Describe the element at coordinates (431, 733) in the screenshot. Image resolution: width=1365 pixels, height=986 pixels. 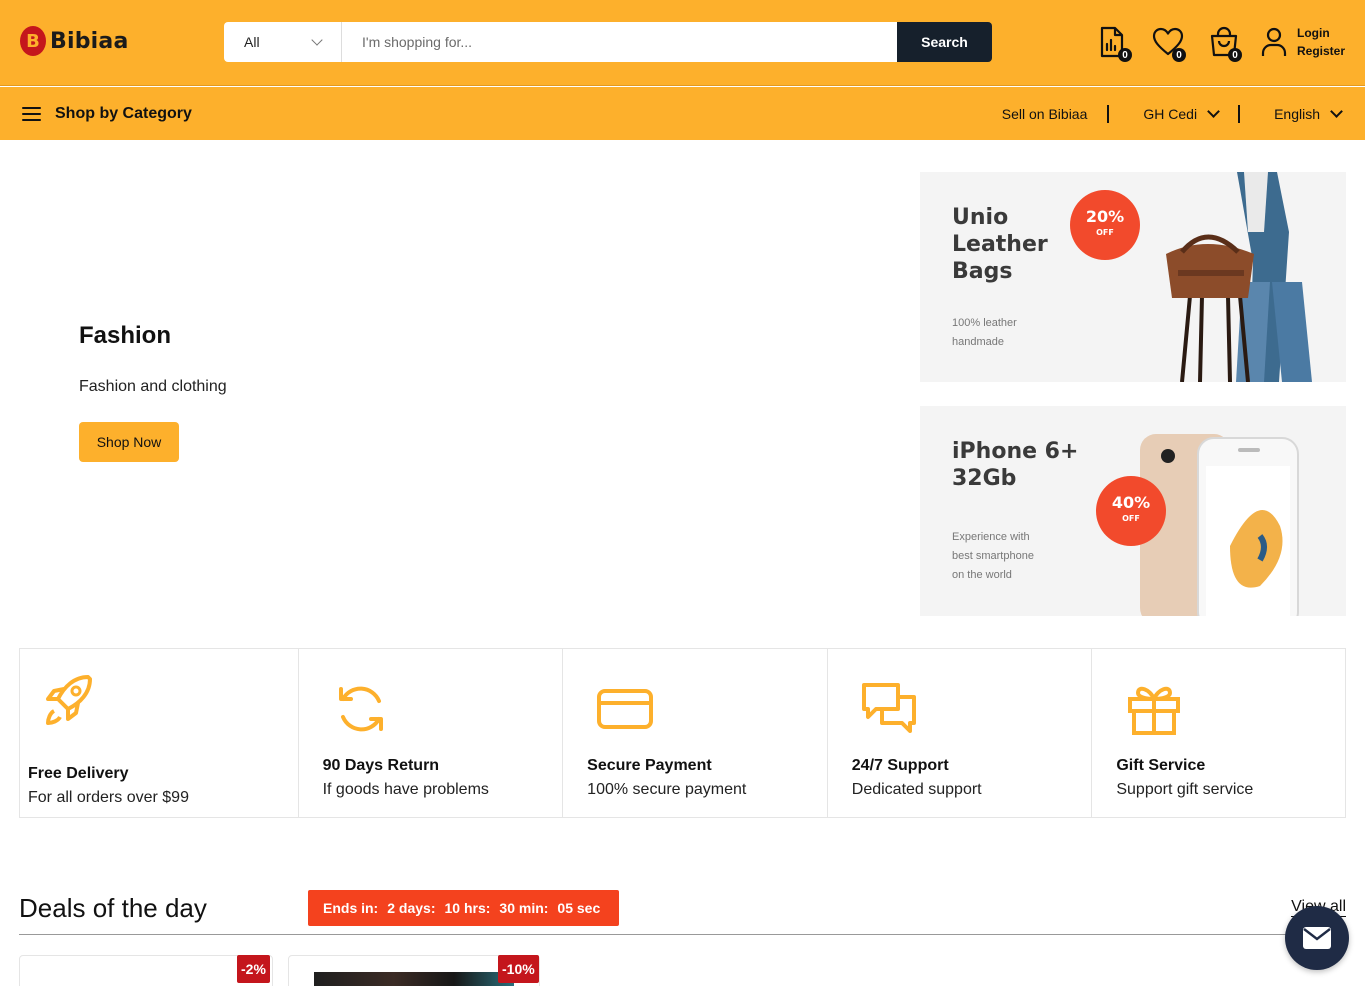
I see `feature-returns: 90 Days Return If goods have problems` at that location.